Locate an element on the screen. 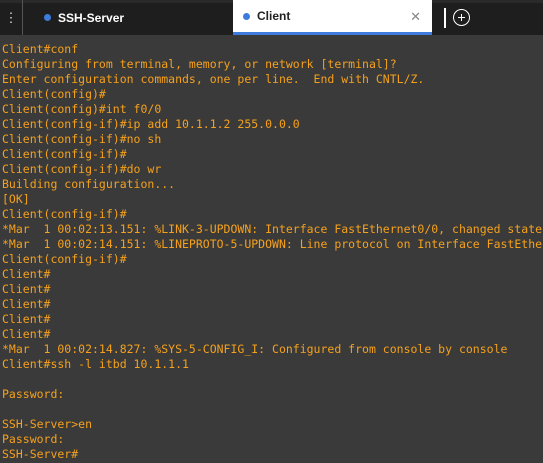 This screenshot has width=543, height=463. terminal-line: Client#ssh -l itbd 10.1.1.1 is located at coordinates (95, 364).